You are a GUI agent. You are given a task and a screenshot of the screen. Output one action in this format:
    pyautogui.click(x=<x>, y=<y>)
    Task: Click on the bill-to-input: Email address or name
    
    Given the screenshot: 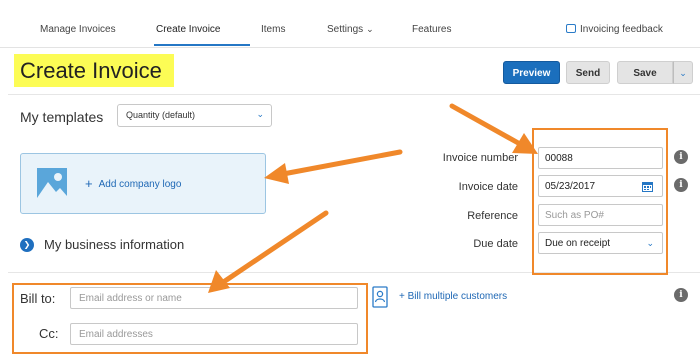 What is the action you would take?
    pyautogui.click(x=214, y=298)
    